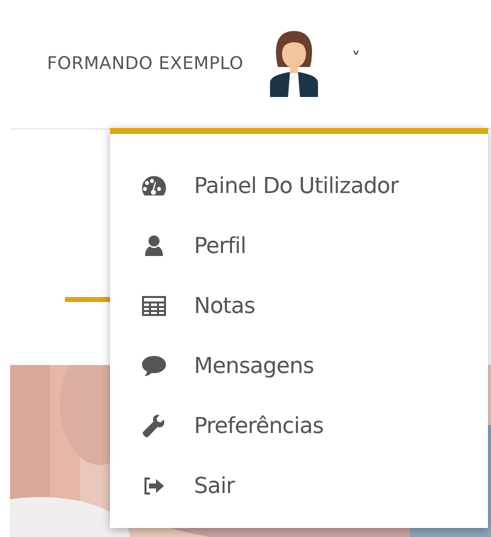  What do you see at coordinates (299, 186) in the screenshot?
I see `menu-item: Painel Do Utilizador` at bounding box center [299, 186].